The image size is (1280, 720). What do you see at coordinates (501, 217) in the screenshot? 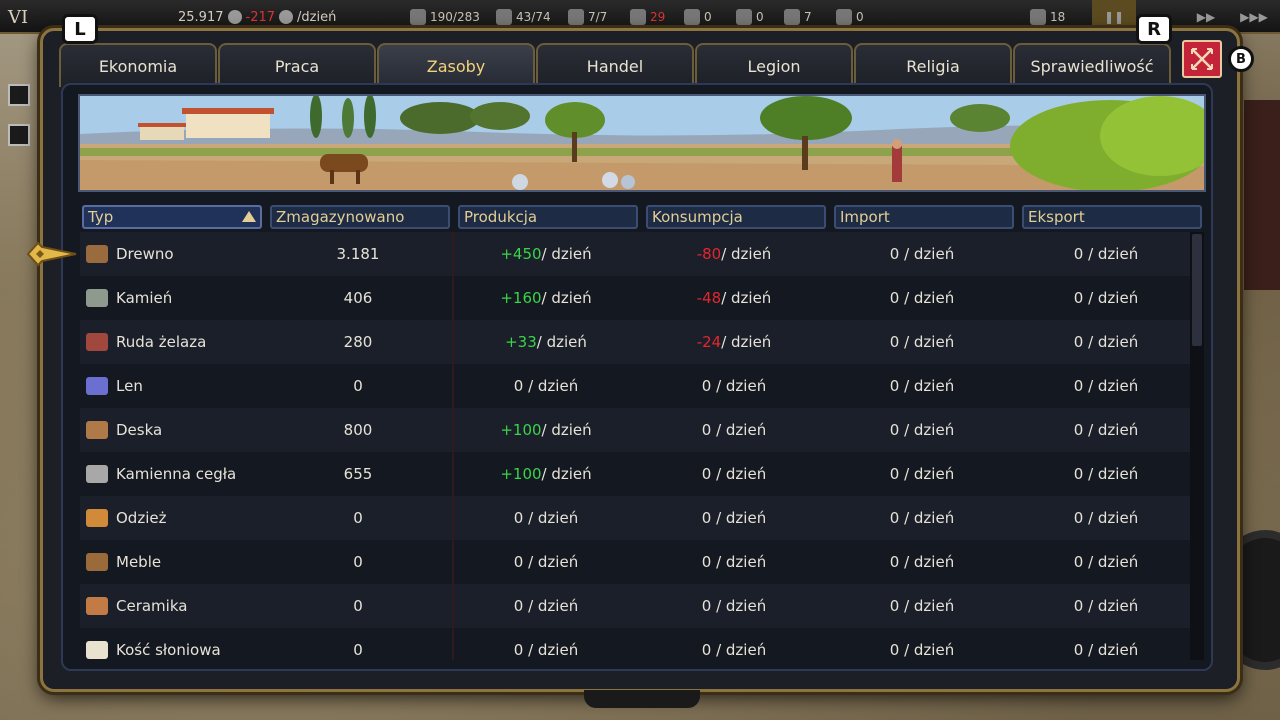
I see `column-header-production-label: Produkcja` at bounding box center [501, 217].